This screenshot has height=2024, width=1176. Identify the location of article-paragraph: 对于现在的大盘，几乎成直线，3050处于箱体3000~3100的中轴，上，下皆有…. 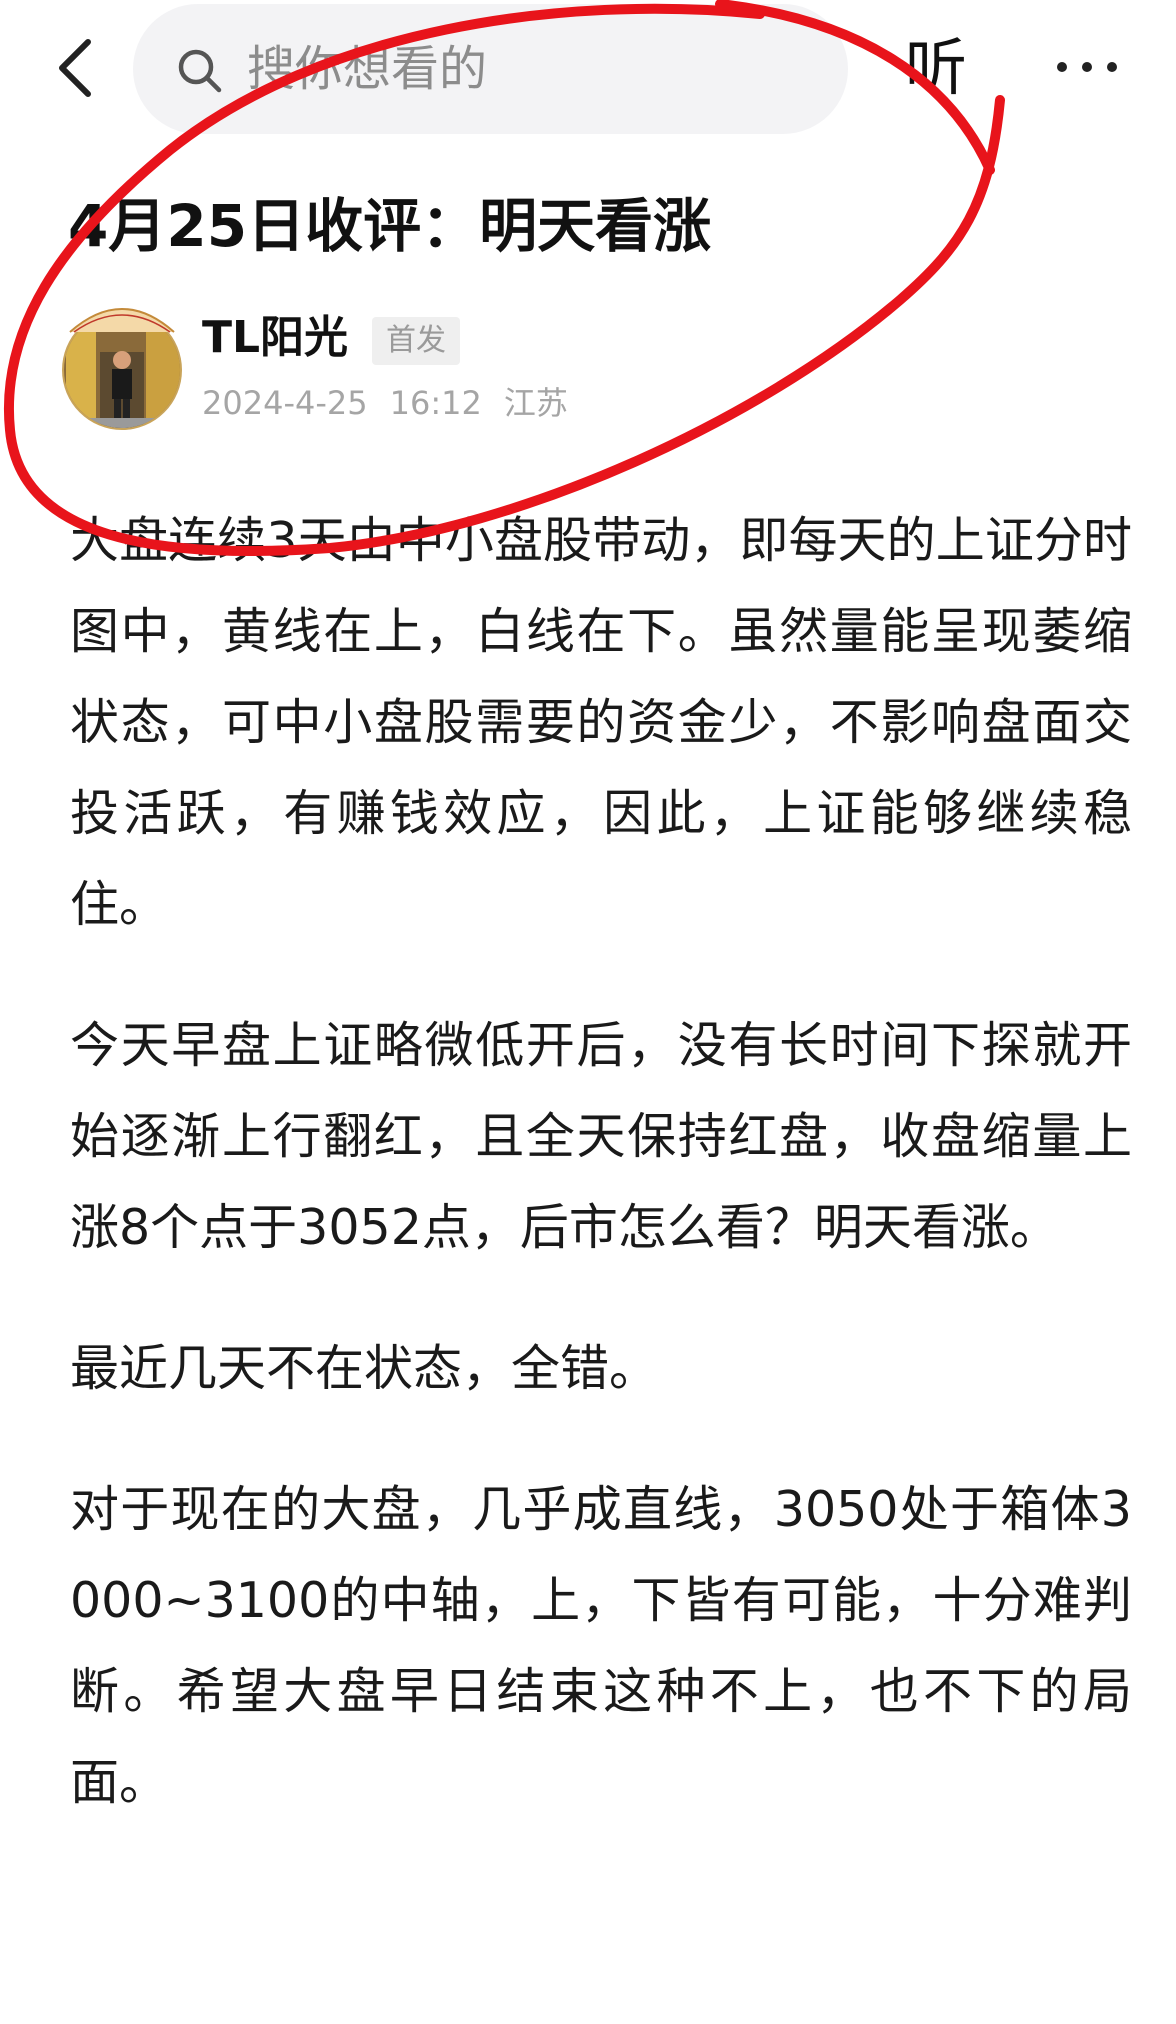
(601, 1646).